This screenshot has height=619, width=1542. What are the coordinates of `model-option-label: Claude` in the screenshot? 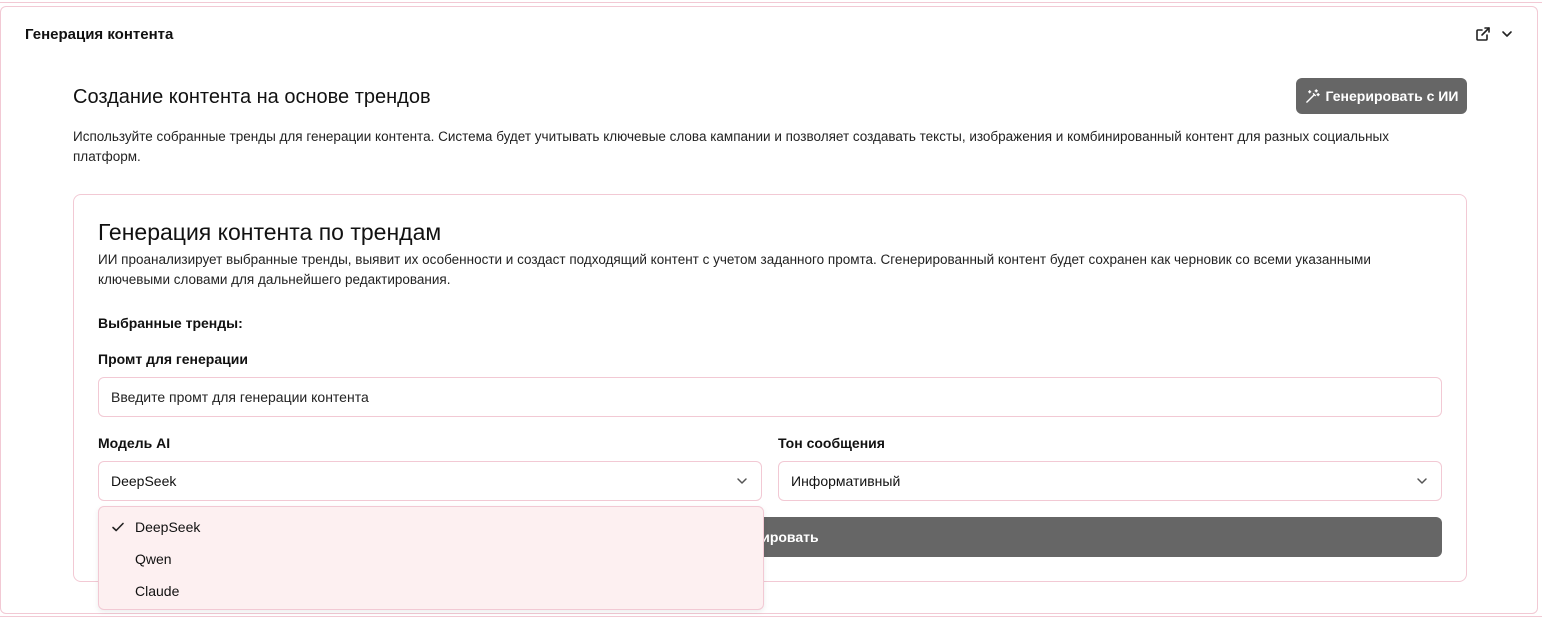 It's located at (157, 591).